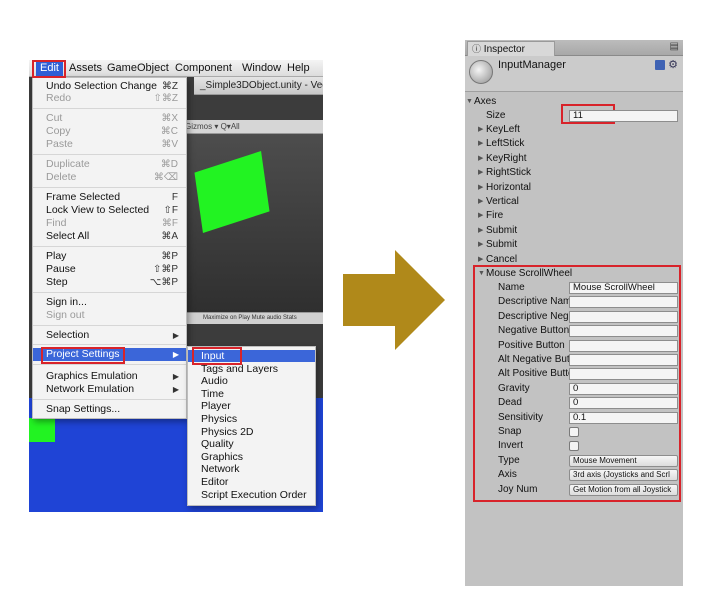 The height and width of the screenshot is (611, 717). I want to click on menu-item-graphics-emulation: Graphics Emulation ▶, so click(109, 376).